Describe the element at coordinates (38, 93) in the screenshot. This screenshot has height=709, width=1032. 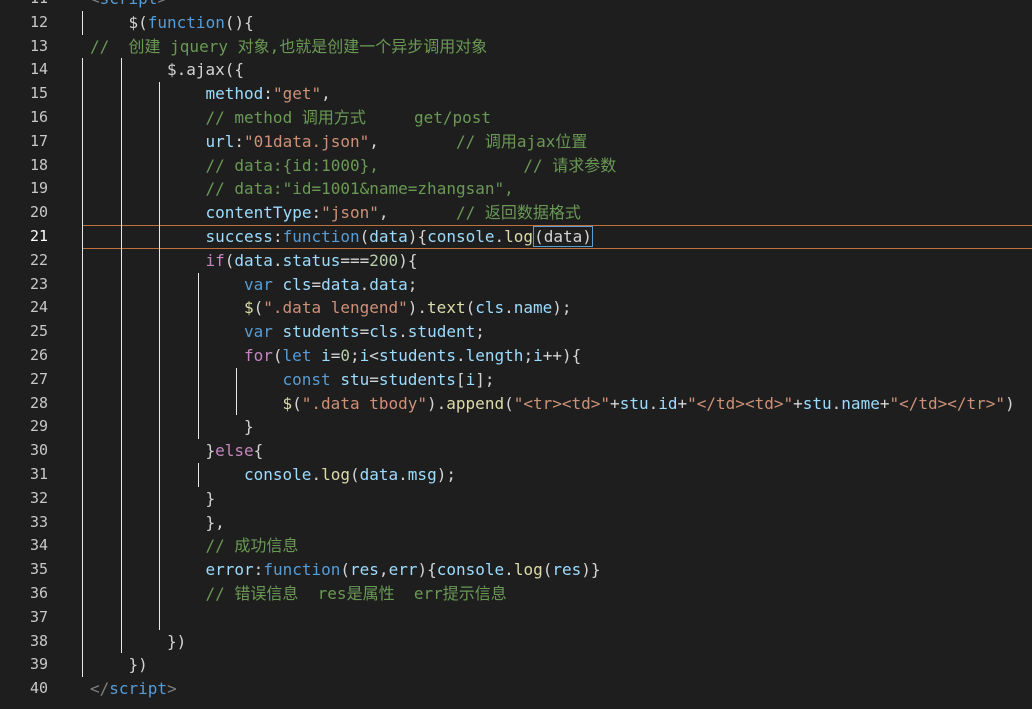
I see `line-number: 15` at that location.